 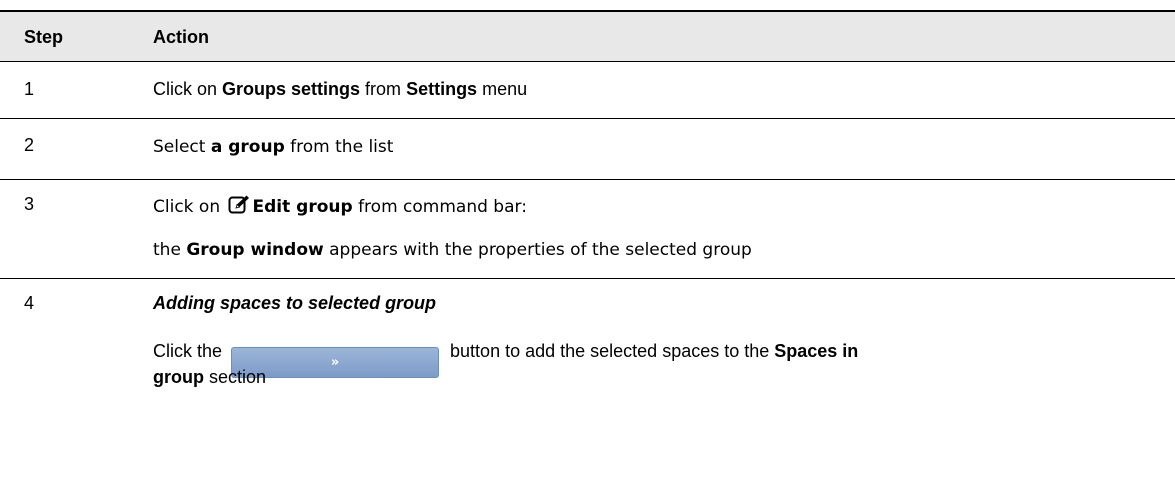 What do you see at coordinates (295, 303) in the screenshot?
I see `step-heading: Adding spaces to selected group` at bounding box center [295, 303].